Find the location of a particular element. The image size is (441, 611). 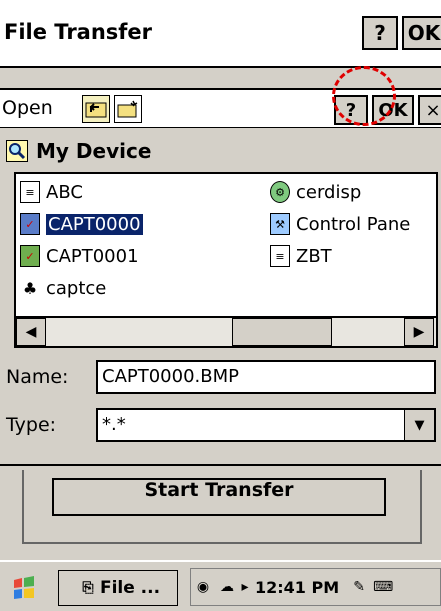

file-name: ABC is located at coordinates (64, 192).